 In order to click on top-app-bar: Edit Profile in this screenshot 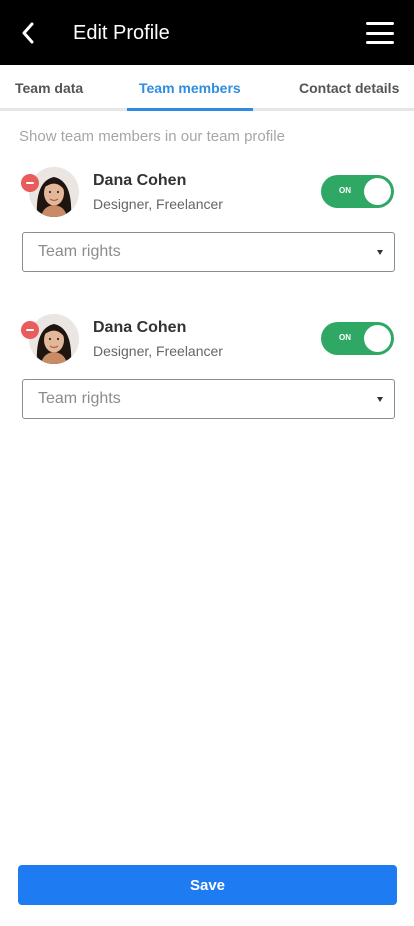, I will do `click(207, 32)`.